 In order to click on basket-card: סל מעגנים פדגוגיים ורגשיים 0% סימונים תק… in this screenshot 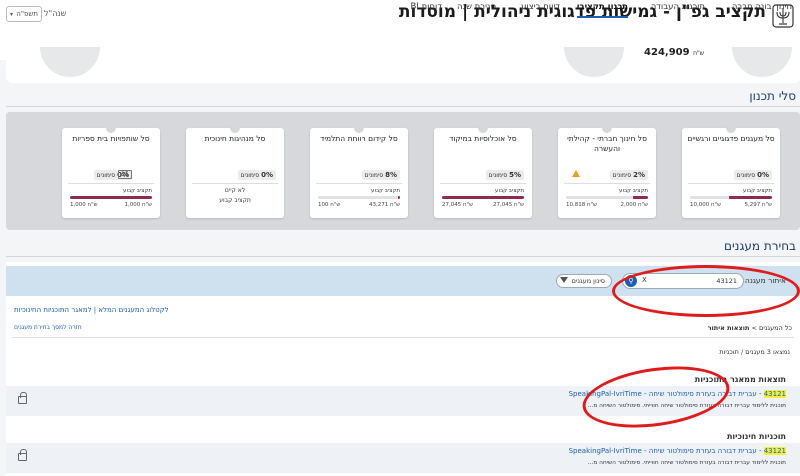, I will do `click(731, 170)`.